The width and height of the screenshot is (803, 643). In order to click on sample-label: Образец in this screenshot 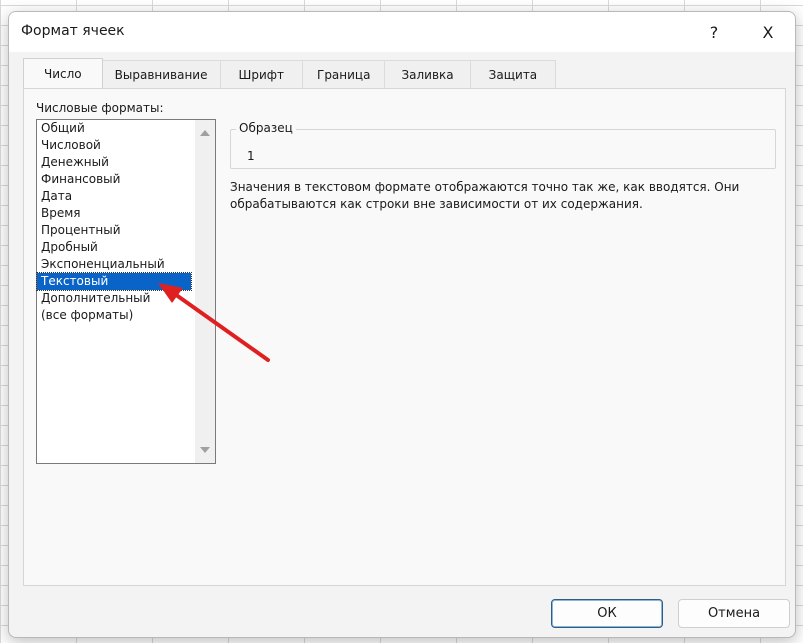, I will do `click(266, 128)`.